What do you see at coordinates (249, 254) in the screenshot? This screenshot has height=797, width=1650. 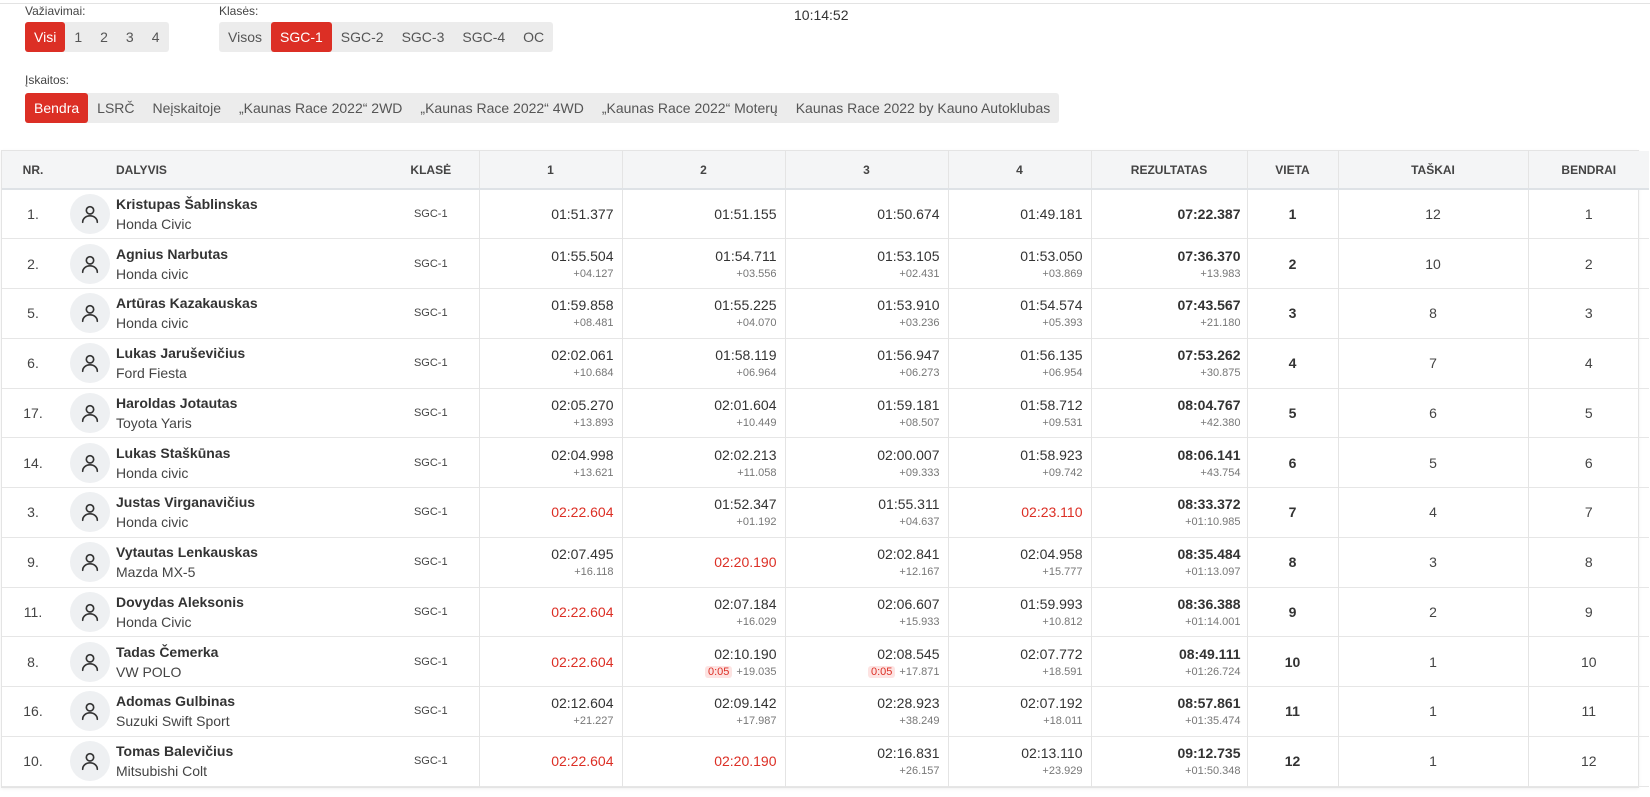 I see `participant-name: Agnius Narbutas` at bounding box center [249, 254].